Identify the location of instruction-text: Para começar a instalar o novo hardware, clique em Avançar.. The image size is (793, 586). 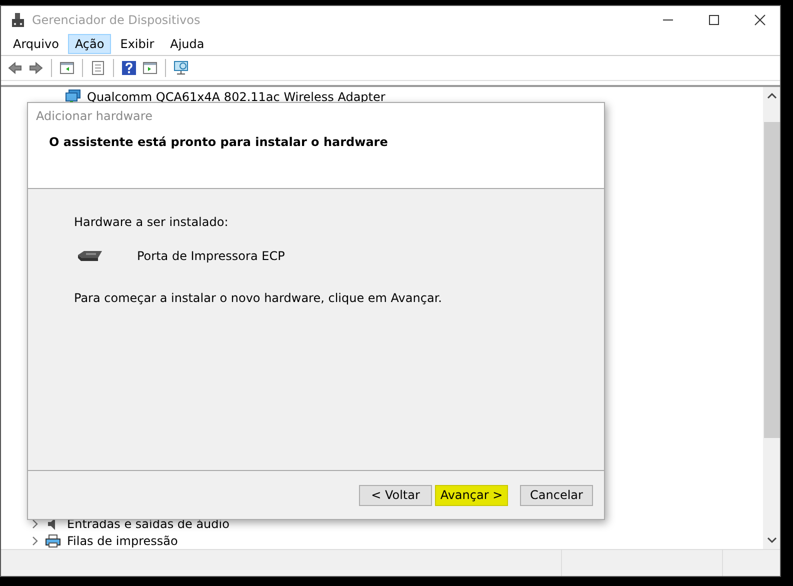
(258, 298).